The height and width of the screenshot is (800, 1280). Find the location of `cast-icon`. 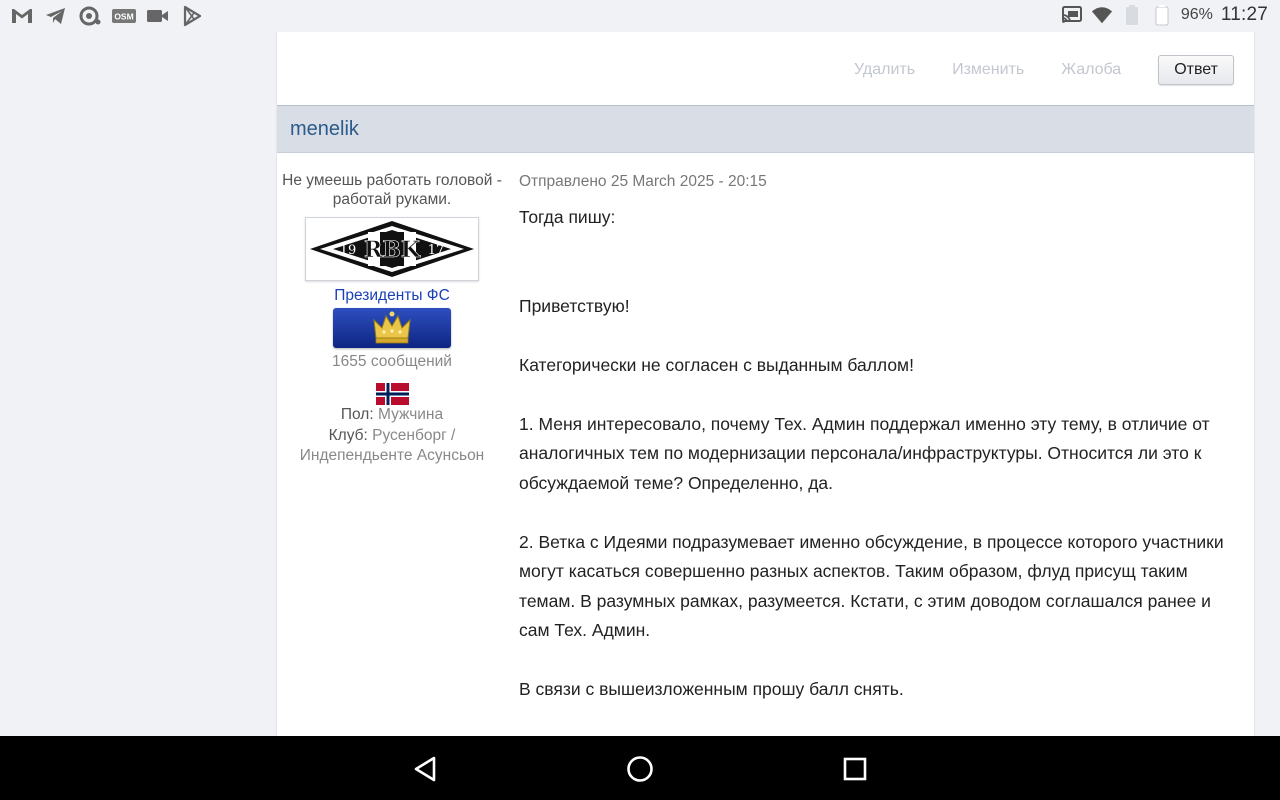

cast-icon is located at coordinates (1072, 15).